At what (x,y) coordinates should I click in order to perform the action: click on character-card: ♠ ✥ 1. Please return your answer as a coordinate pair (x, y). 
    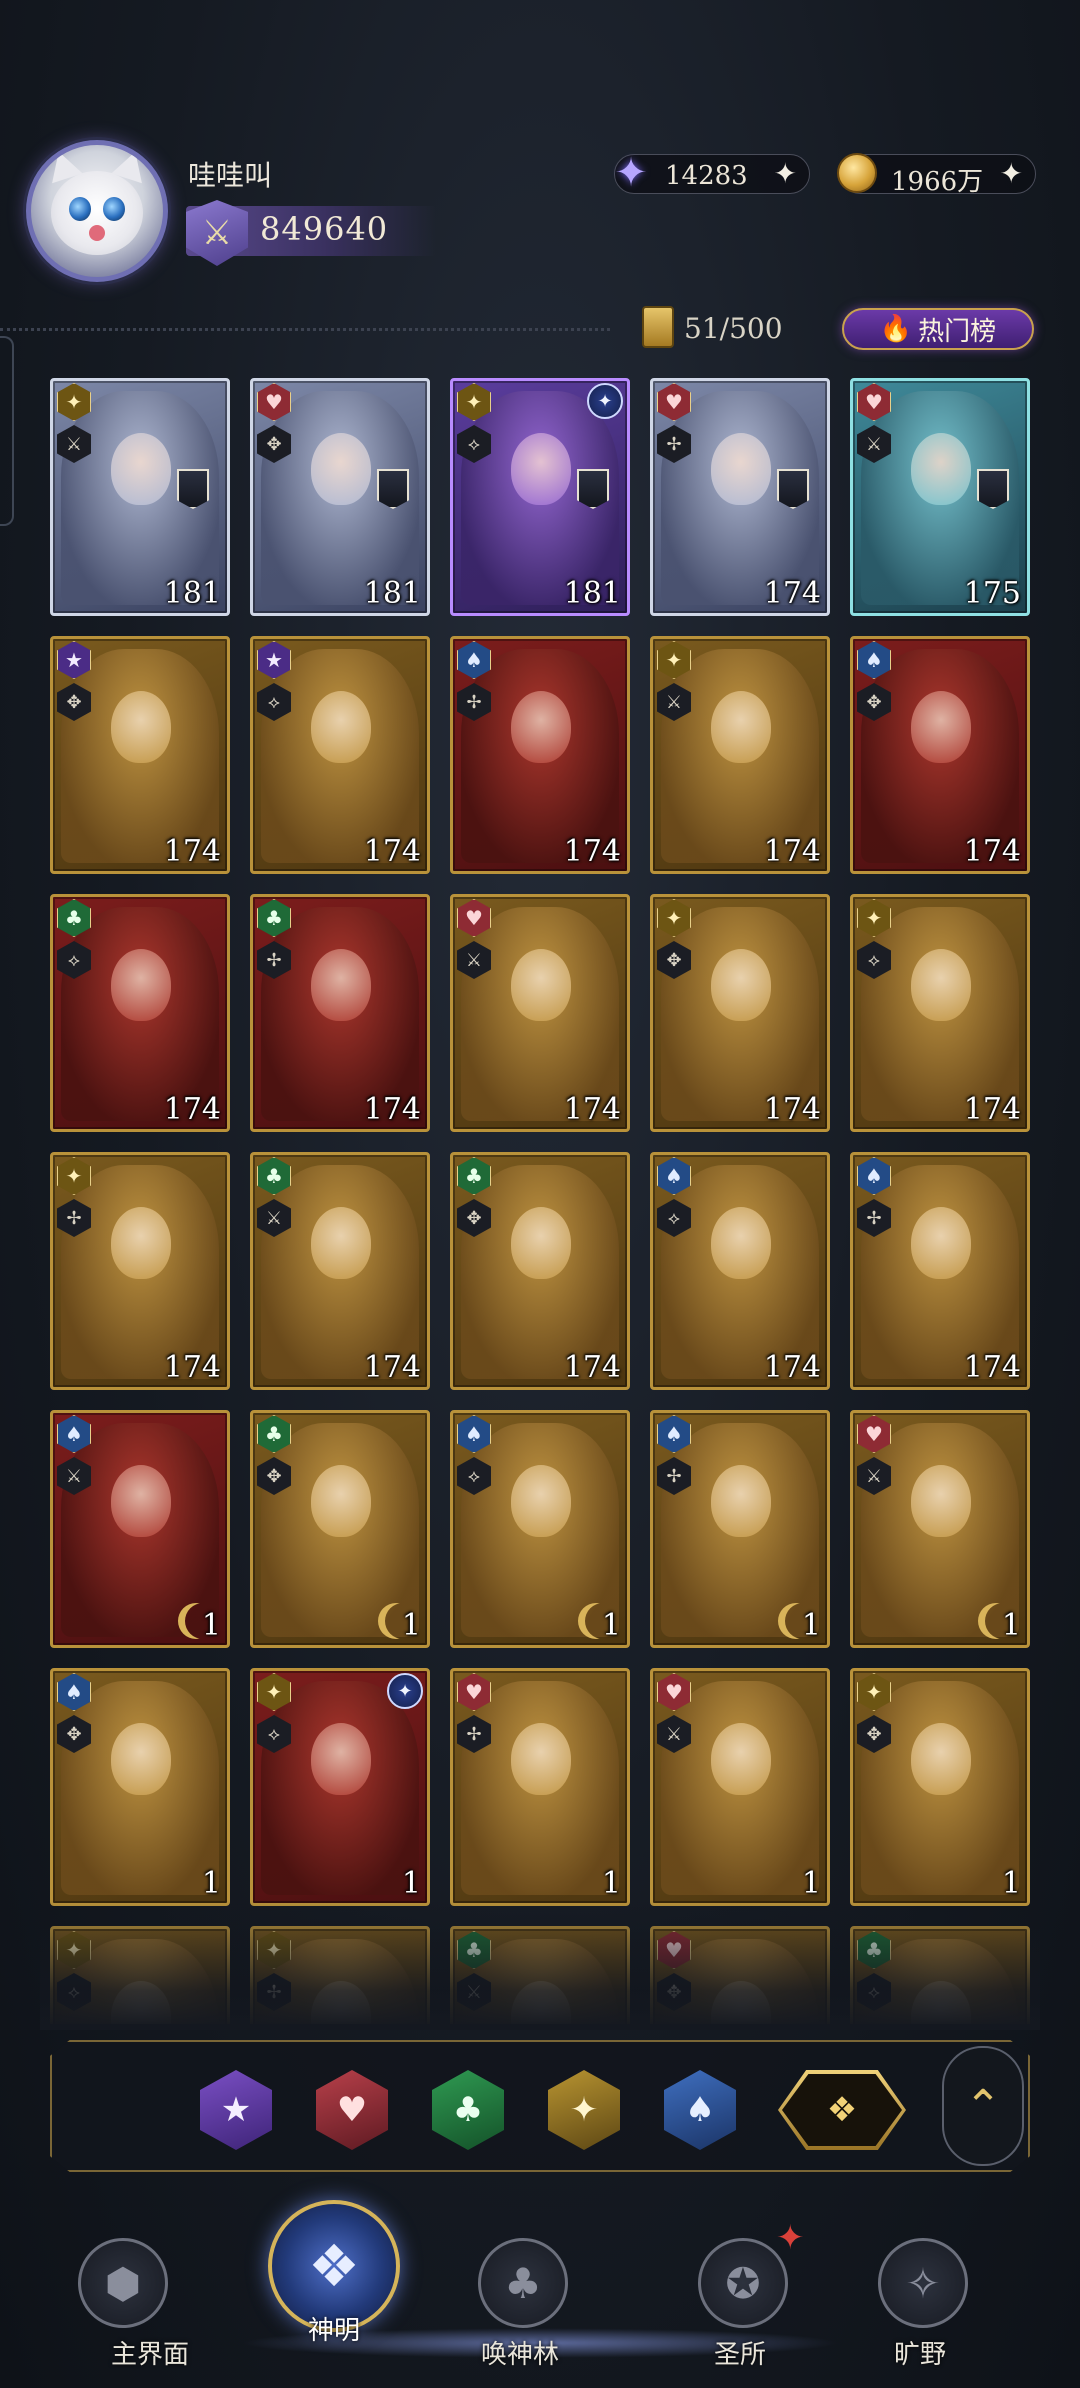
    Looking at the image, I should click on (140, 1787).